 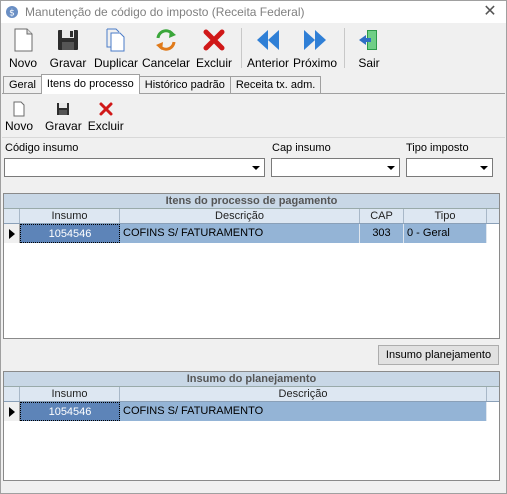 I want to click on tipo-imposto-label: Tipo imposto, so click(x=437, y=148).